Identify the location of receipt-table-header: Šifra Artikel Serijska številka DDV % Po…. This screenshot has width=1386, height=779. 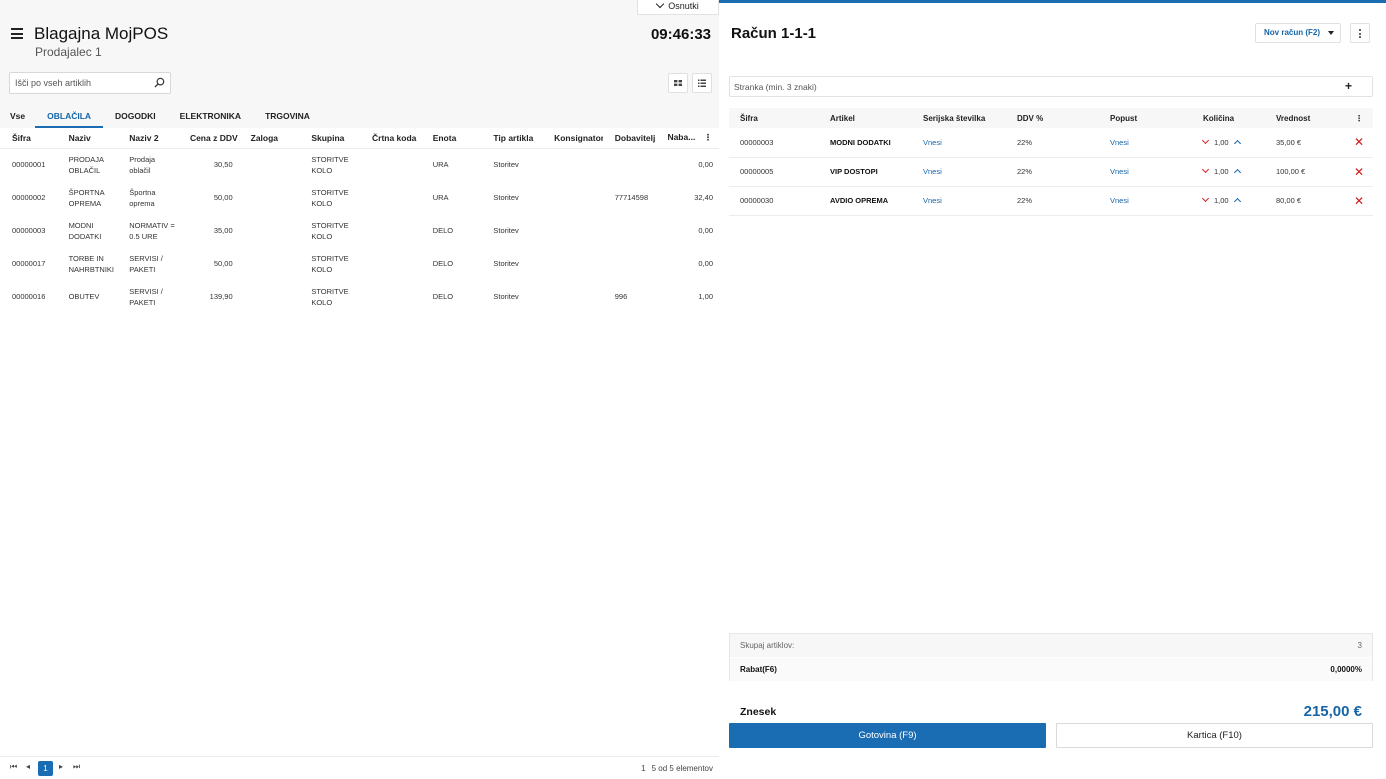
(1051, 118).